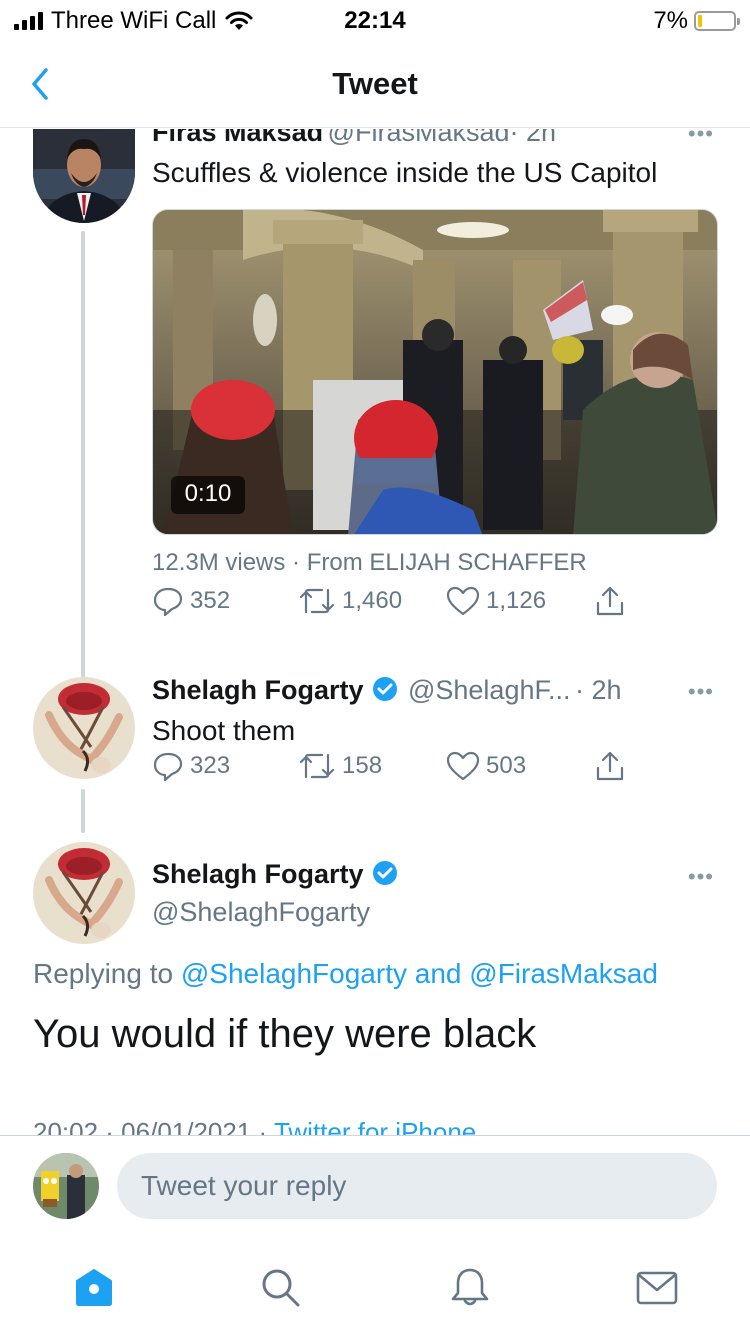 This screenshot has width=750, height=1334. What do you see at coordinates (516, 600) in the screenshot?
I see `like-count: 1,126` at bounding box center [516, 600].